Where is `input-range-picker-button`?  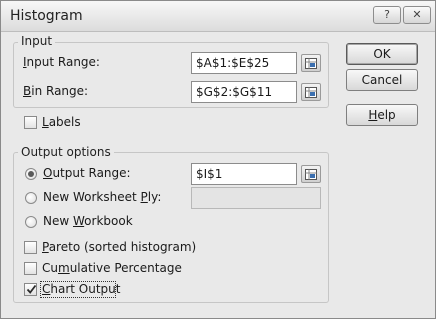
input-range-picker-button is located at coordinates (311, 63).